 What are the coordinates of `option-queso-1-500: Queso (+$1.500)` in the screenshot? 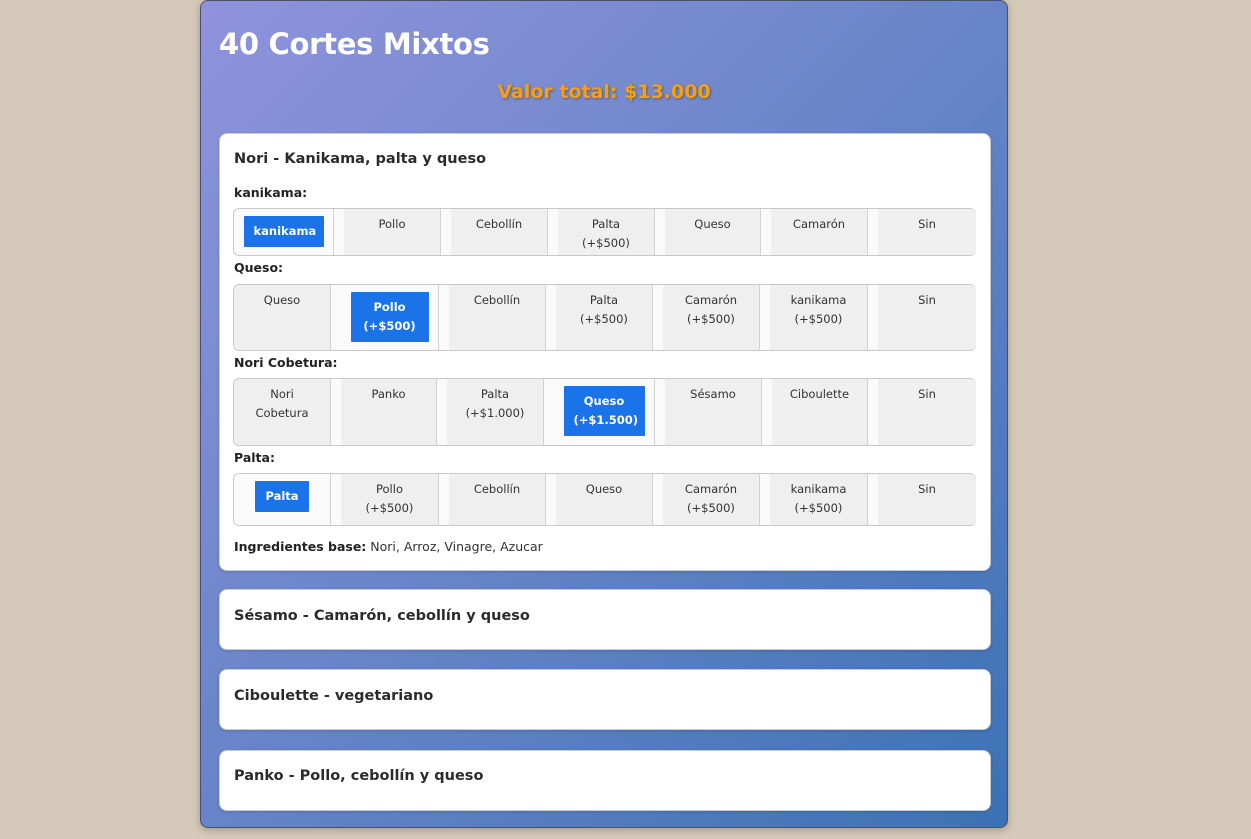 It's located at (604, 412).